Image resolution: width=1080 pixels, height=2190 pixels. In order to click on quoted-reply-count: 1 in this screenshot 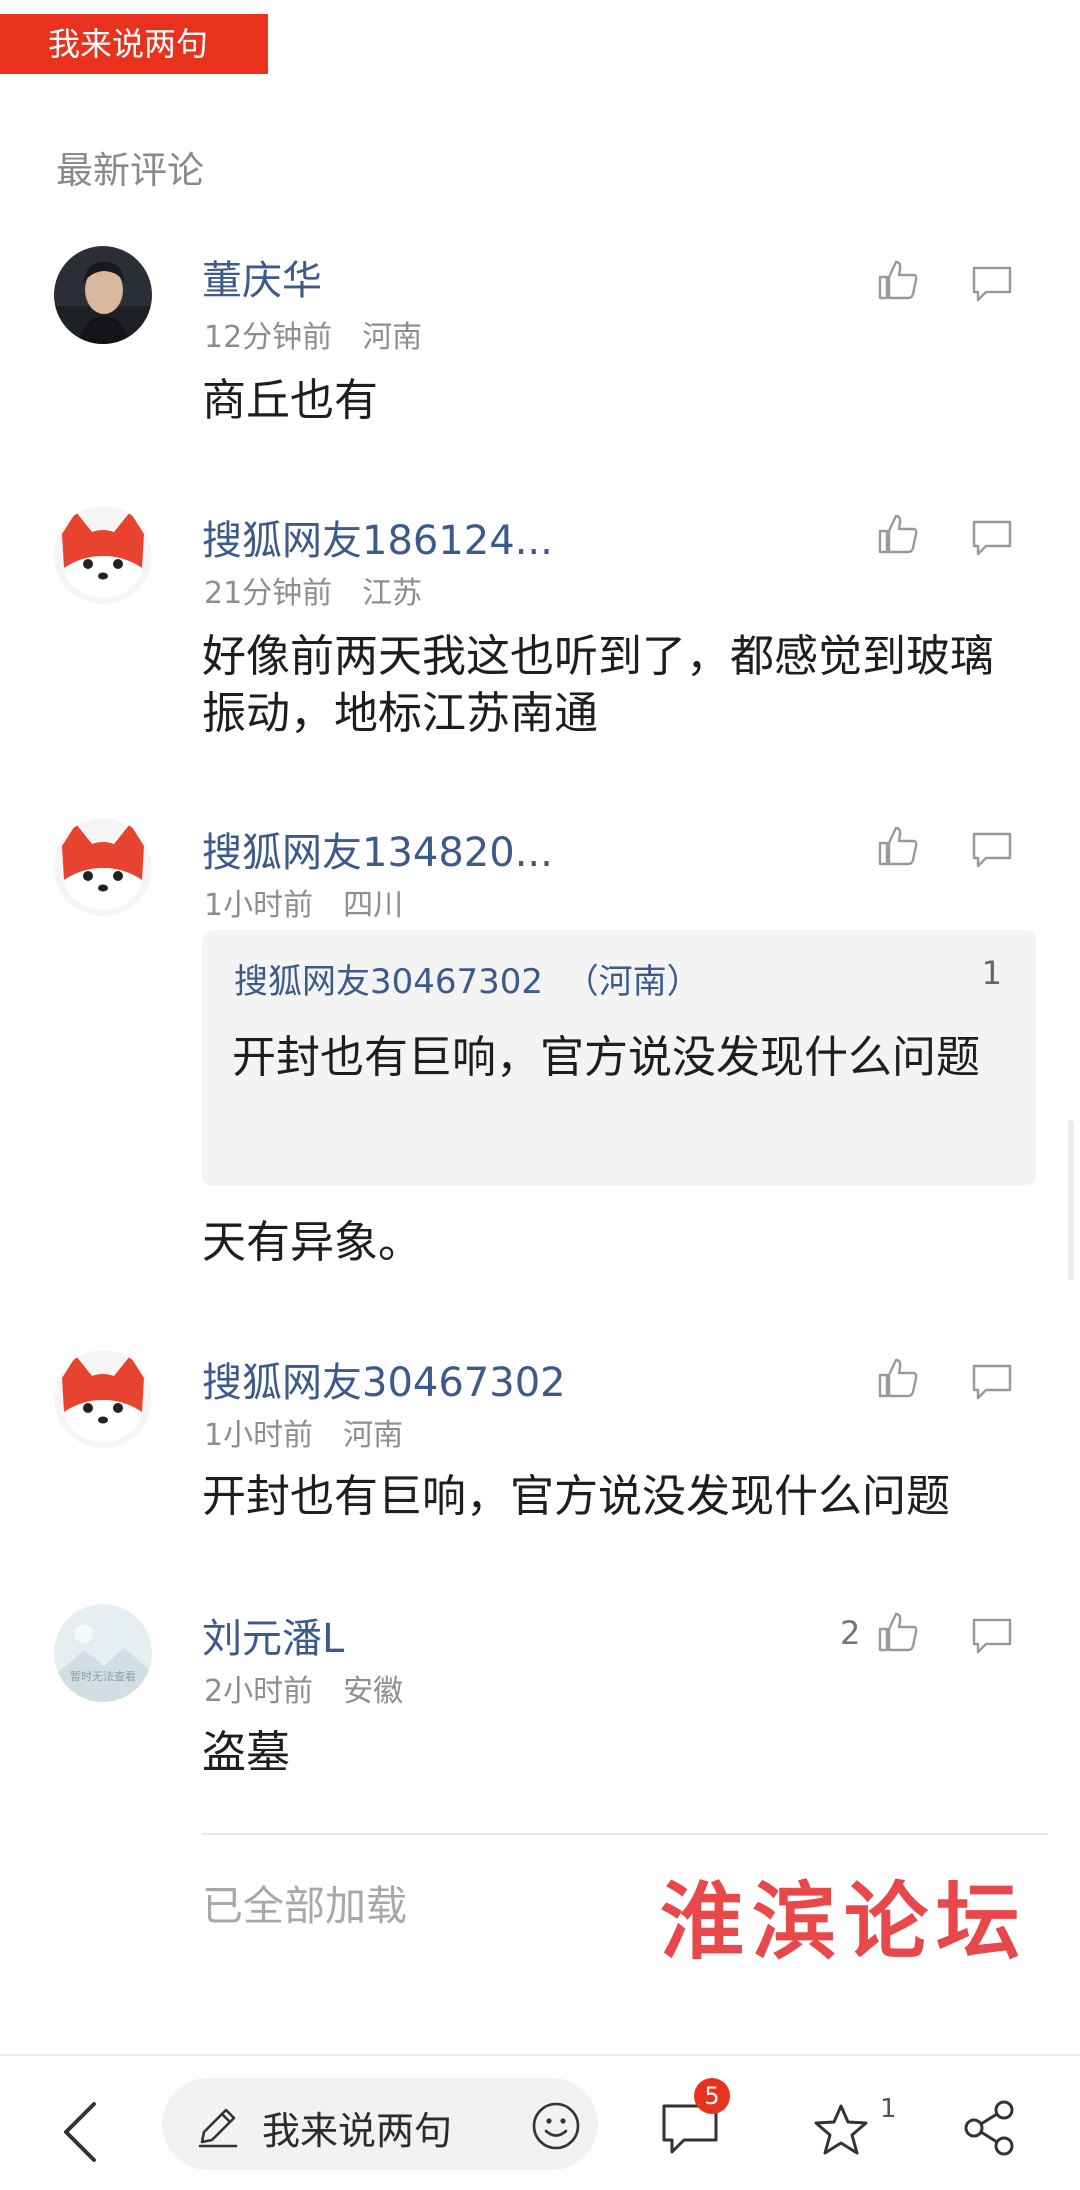, I will do `click(991, 973)`.